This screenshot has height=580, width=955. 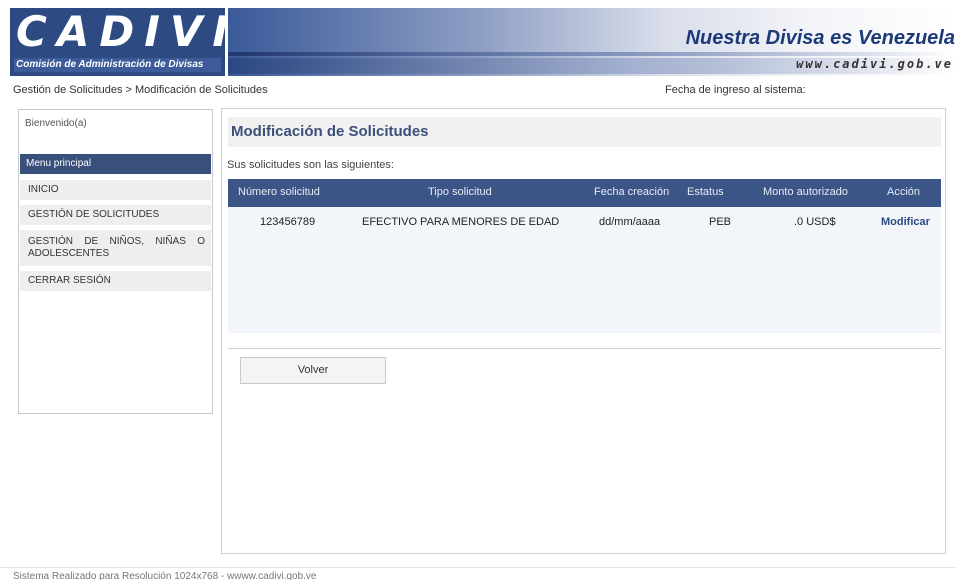 I want to click on column-header-fecha: Fecha creación, so click(x=632, y=192).